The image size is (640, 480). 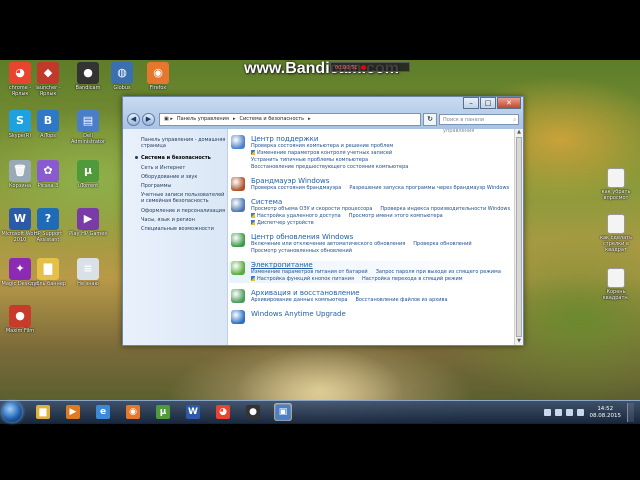 What do you see at coordinates (20, 331) in the screenshot?
I see `desktop-icon-label: Maxim Film` at bounding box center [20, 331].